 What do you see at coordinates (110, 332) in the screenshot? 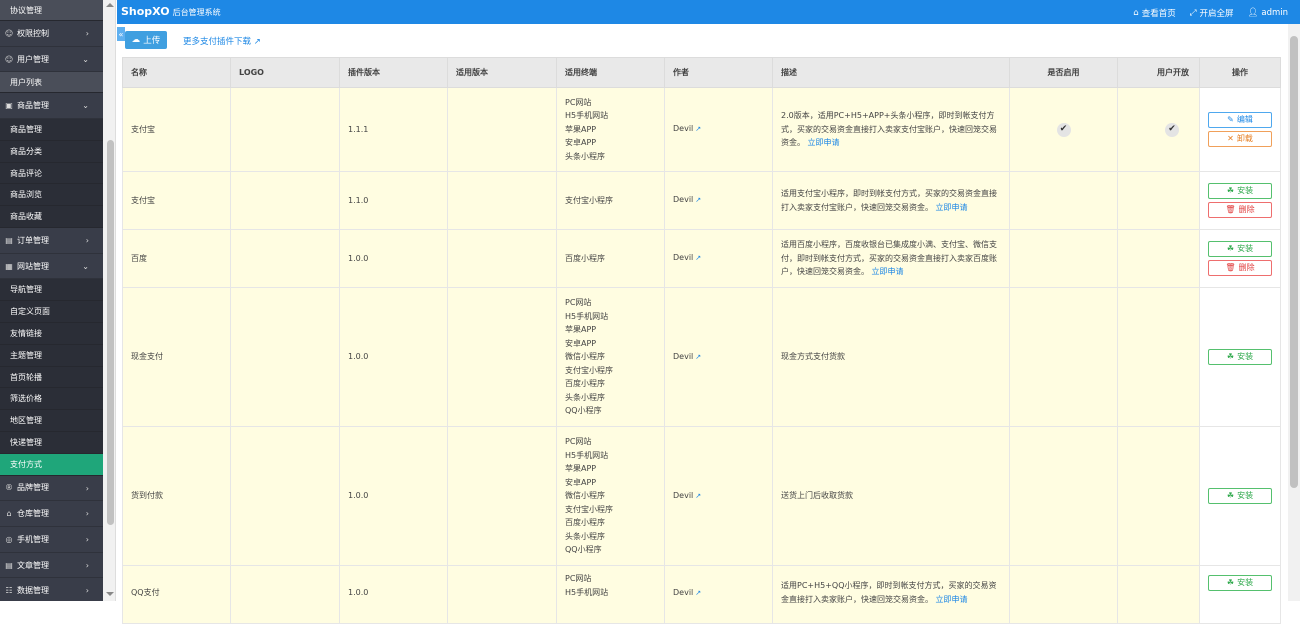
I see `sidebar-scroll-thumb` at bounding box center [110, 332].